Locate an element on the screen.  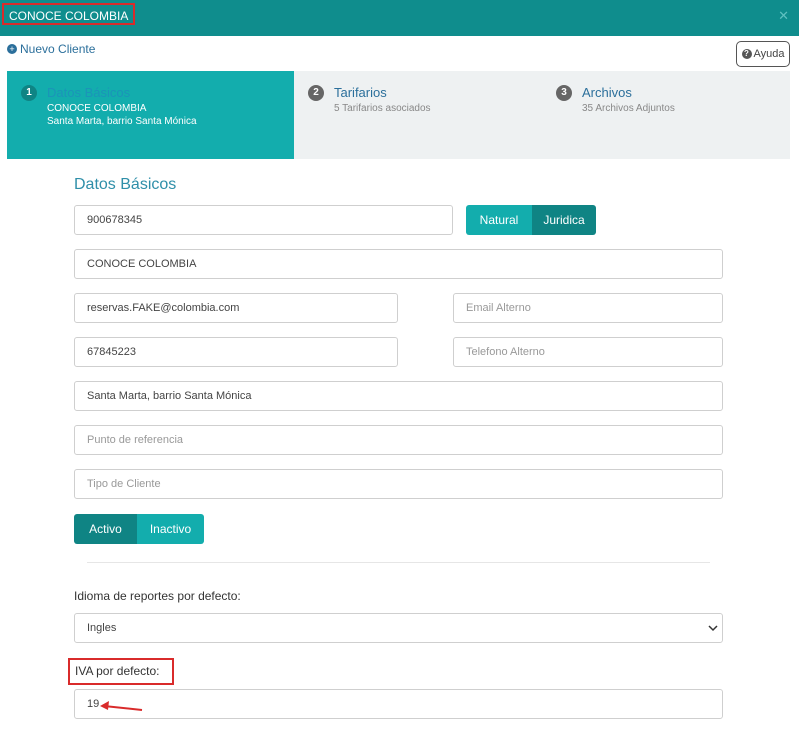
email-input: reservas.FAKE@colombia.com is located at coordinates (236, 308).